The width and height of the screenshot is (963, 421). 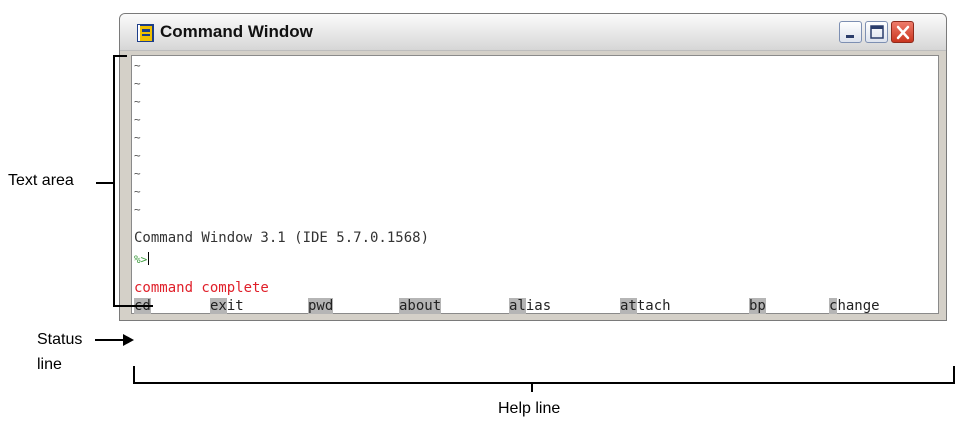 I want to click on help-item-alias: alias, so click(x=530, y=306).